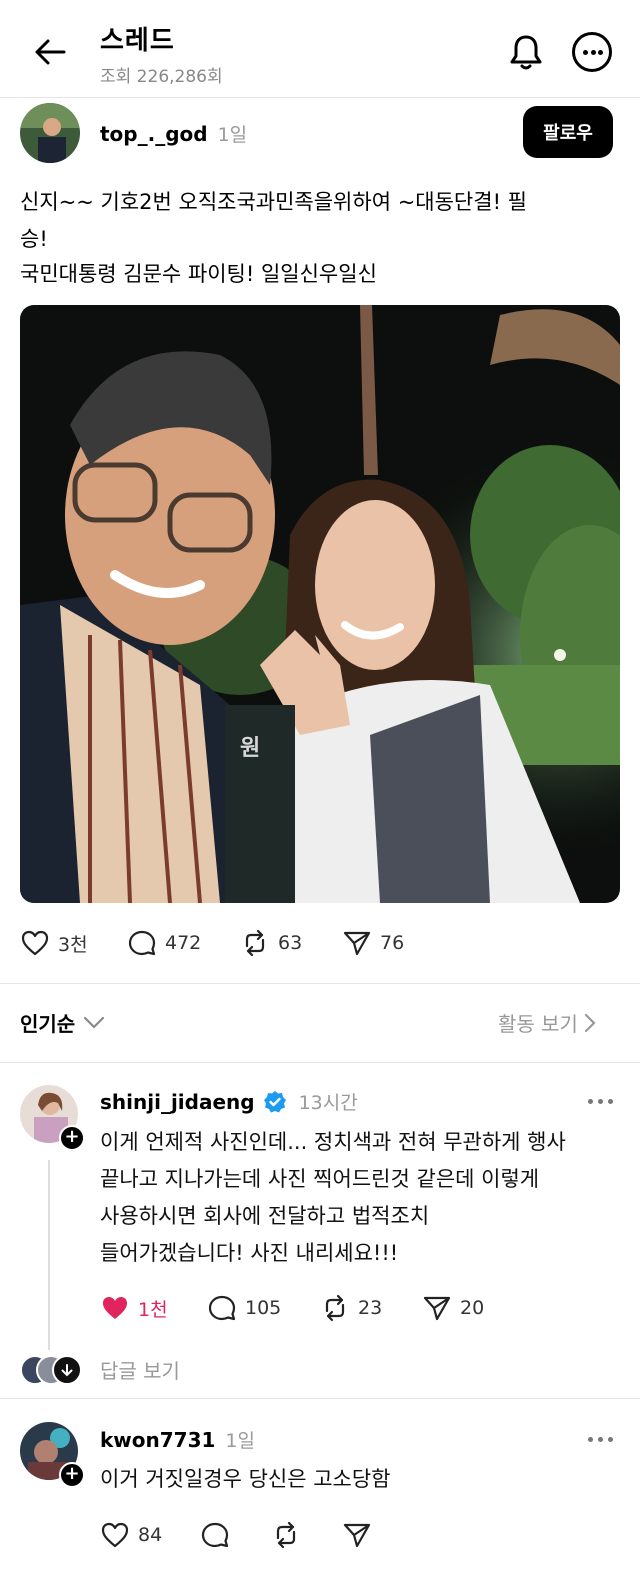  I want to click on view-replies-link: 답글 보기, so click(140, 1369).